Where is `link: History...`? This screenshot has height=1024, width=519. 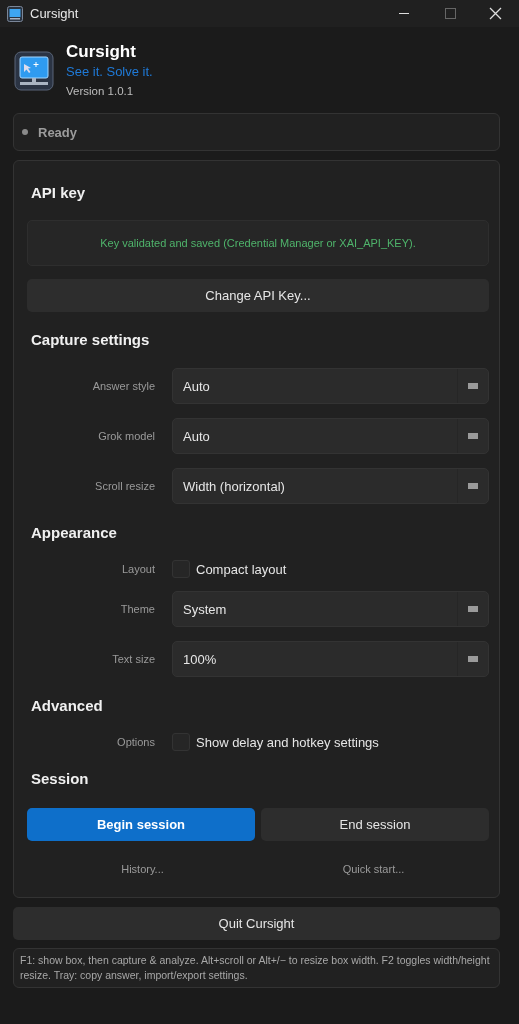
link: History... is located at coordinates (142, 874).